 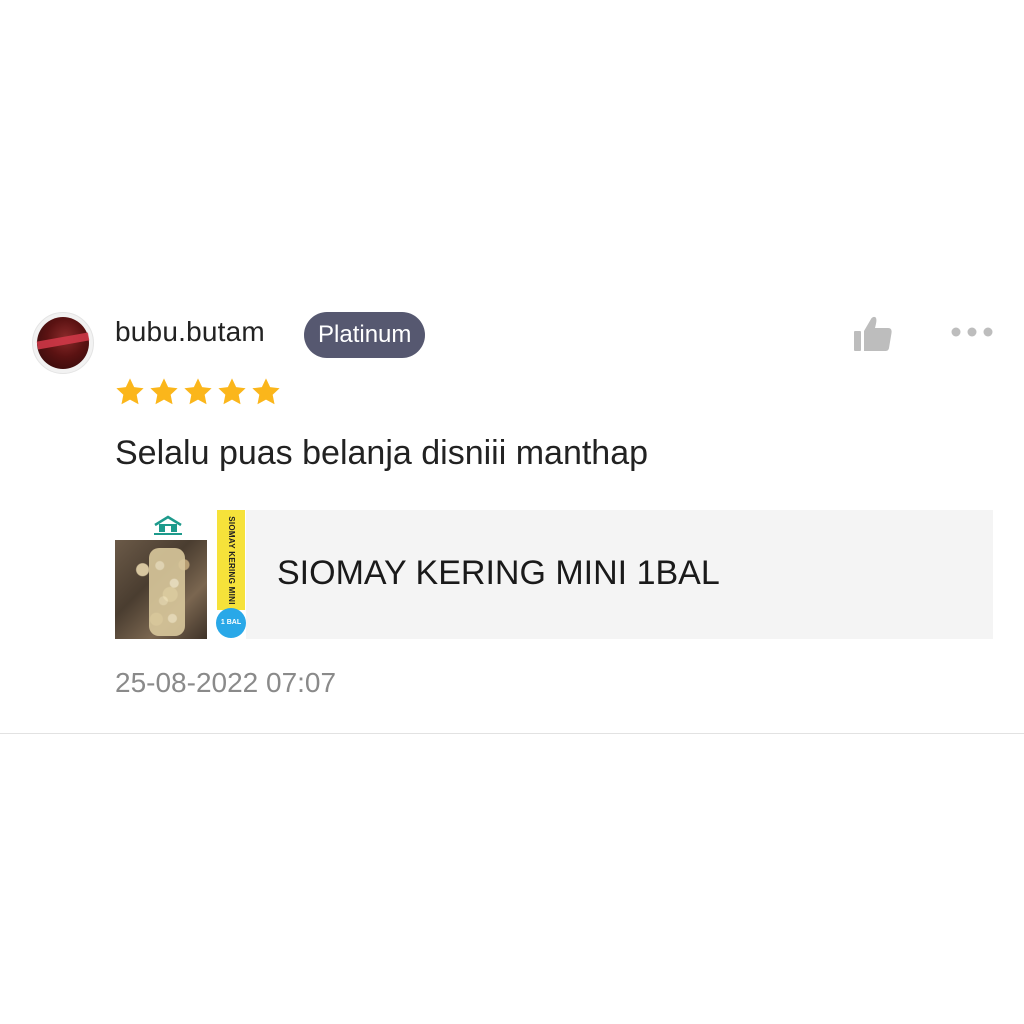 What do you see at coordinates (382, 453) in the screenshot?
I see `review-comment: Selalu puas belanja disniii manthap` at bounding box center [382, 453].